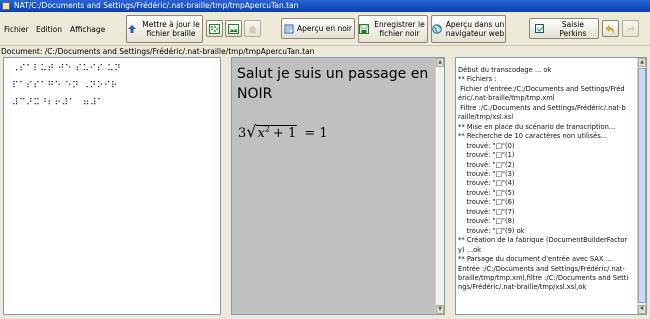 The height and width of the screenshot is (319, 650). Describe the element at coordinates (261, 133) in the screenshot. I see `formula-variable: x` at that location.